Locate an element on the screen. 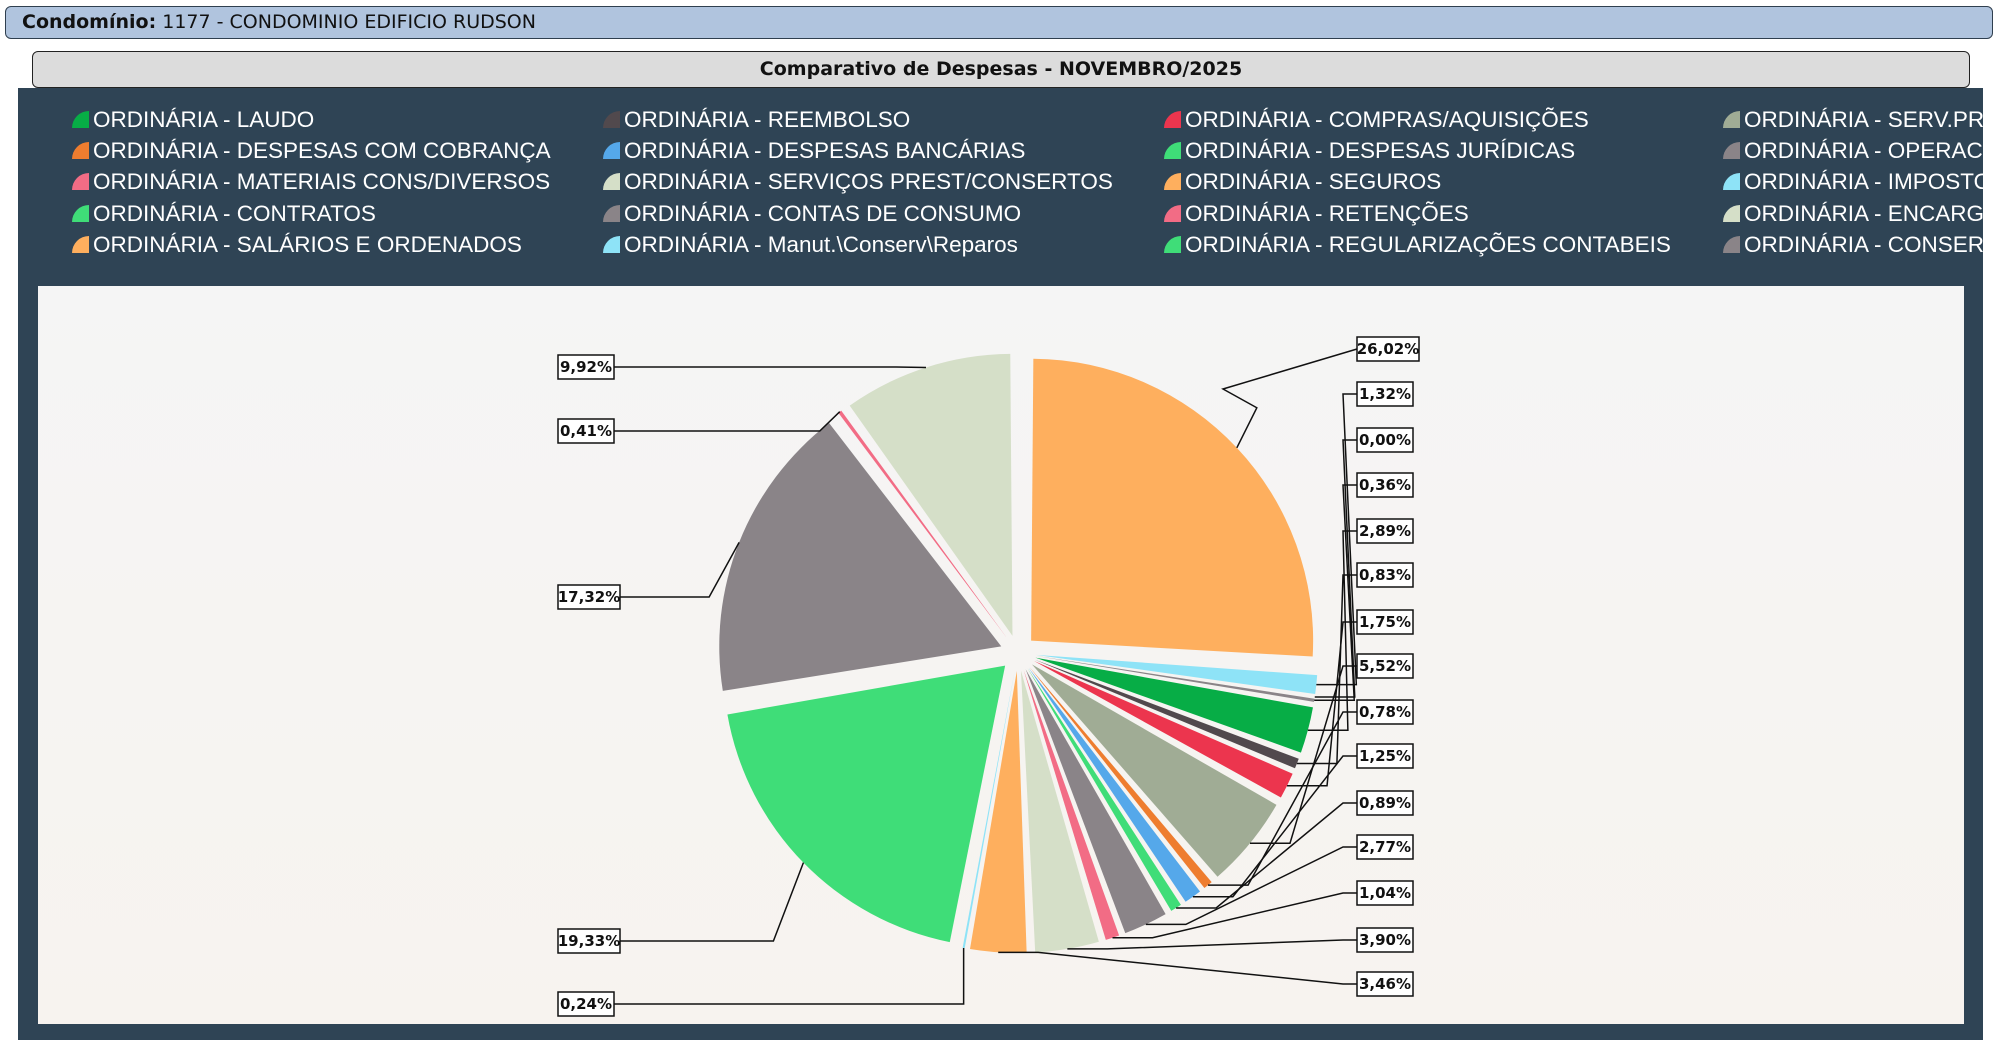 The image size is (1995, 1040). condominium-label: Condomínio: is located at coordinates (89, 22).